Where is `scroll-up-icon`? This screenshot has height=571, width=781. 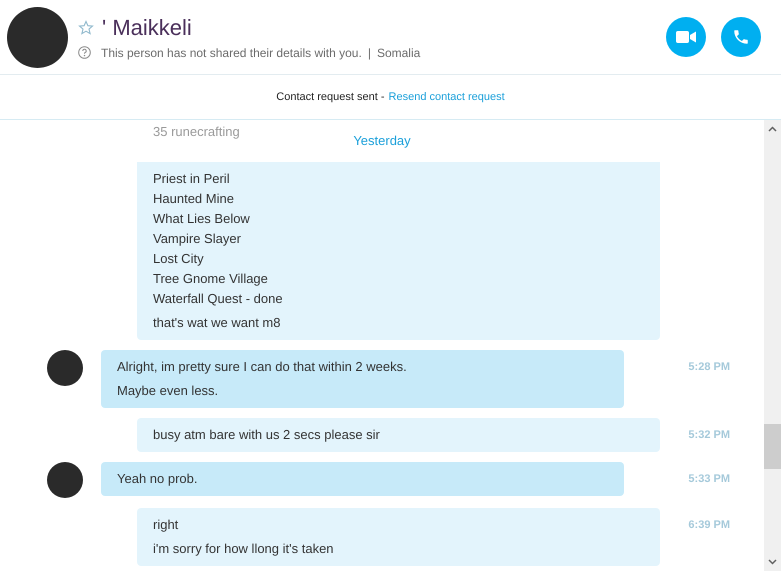 scroll-up-icon is located at coordinates (772, 129).